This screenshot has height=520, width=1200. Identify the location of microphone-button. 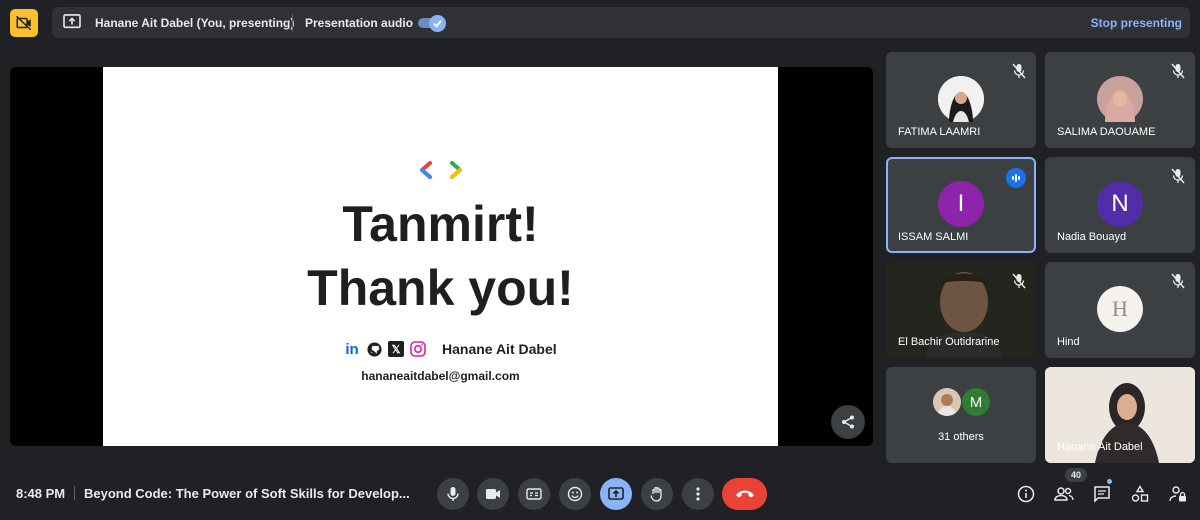
(453, 494).